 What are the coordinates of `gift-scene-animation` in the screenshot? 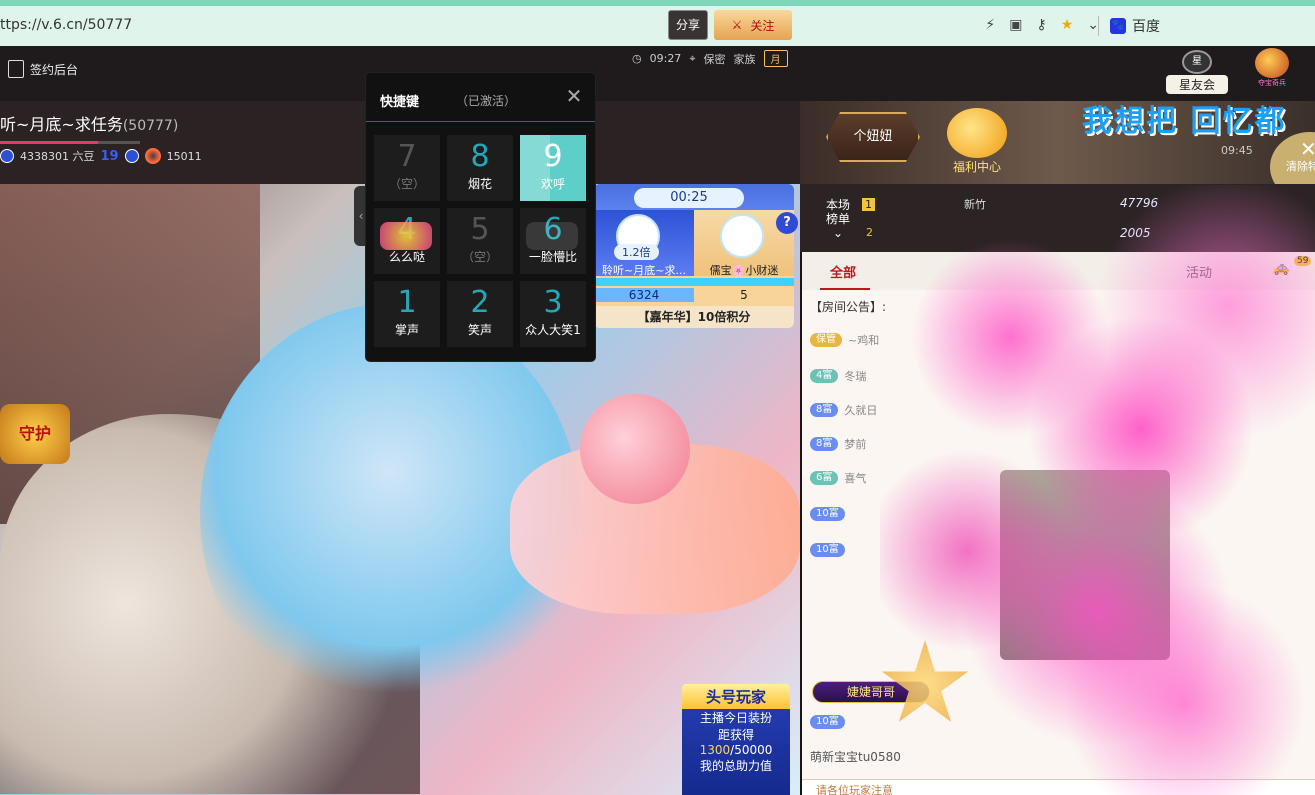 It's located at (1085, 565).